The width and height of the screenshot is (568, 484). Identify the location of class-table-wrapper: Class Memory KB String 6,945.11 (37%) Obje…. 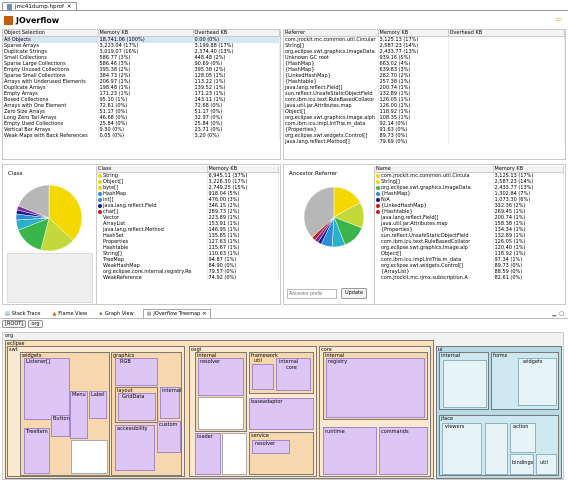
(187, 235).